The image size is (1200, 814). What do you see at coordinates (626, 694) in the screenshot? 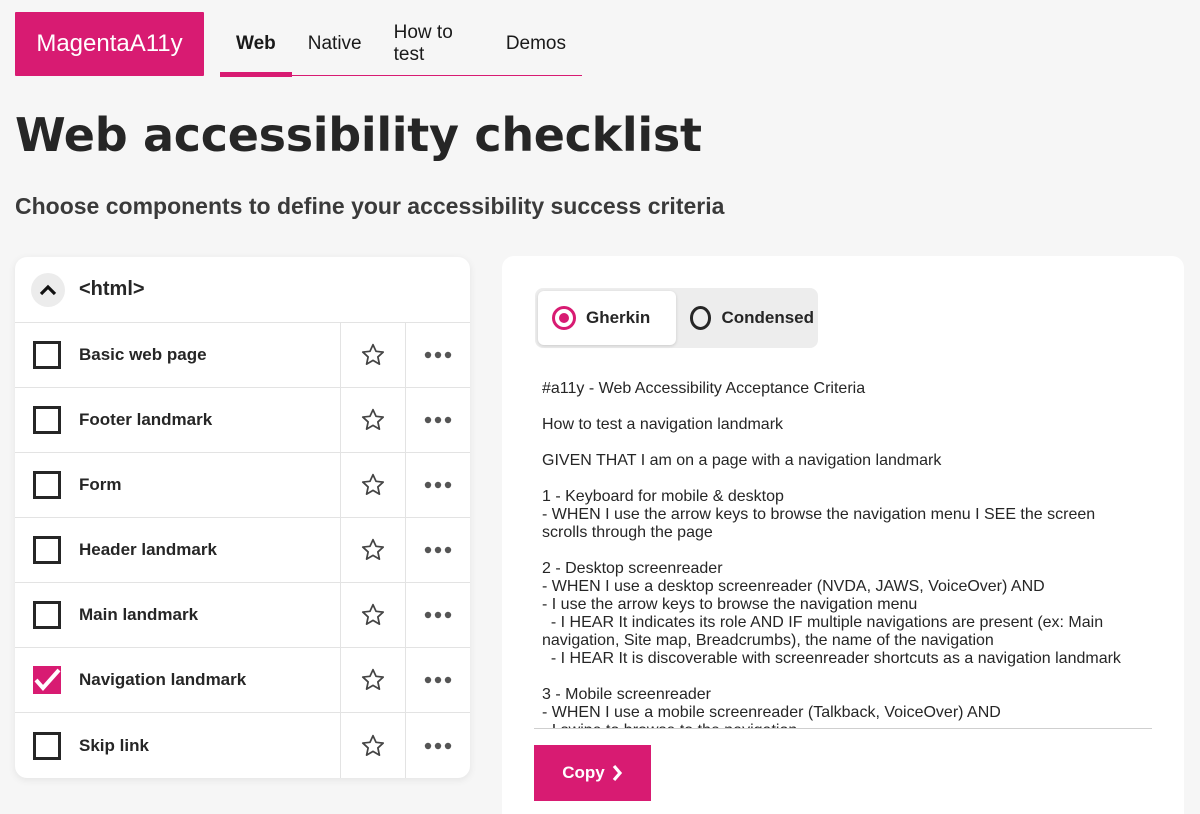
I see `criteria-line: 3 - Mobile screenreader` at bounding box center [626, 694].